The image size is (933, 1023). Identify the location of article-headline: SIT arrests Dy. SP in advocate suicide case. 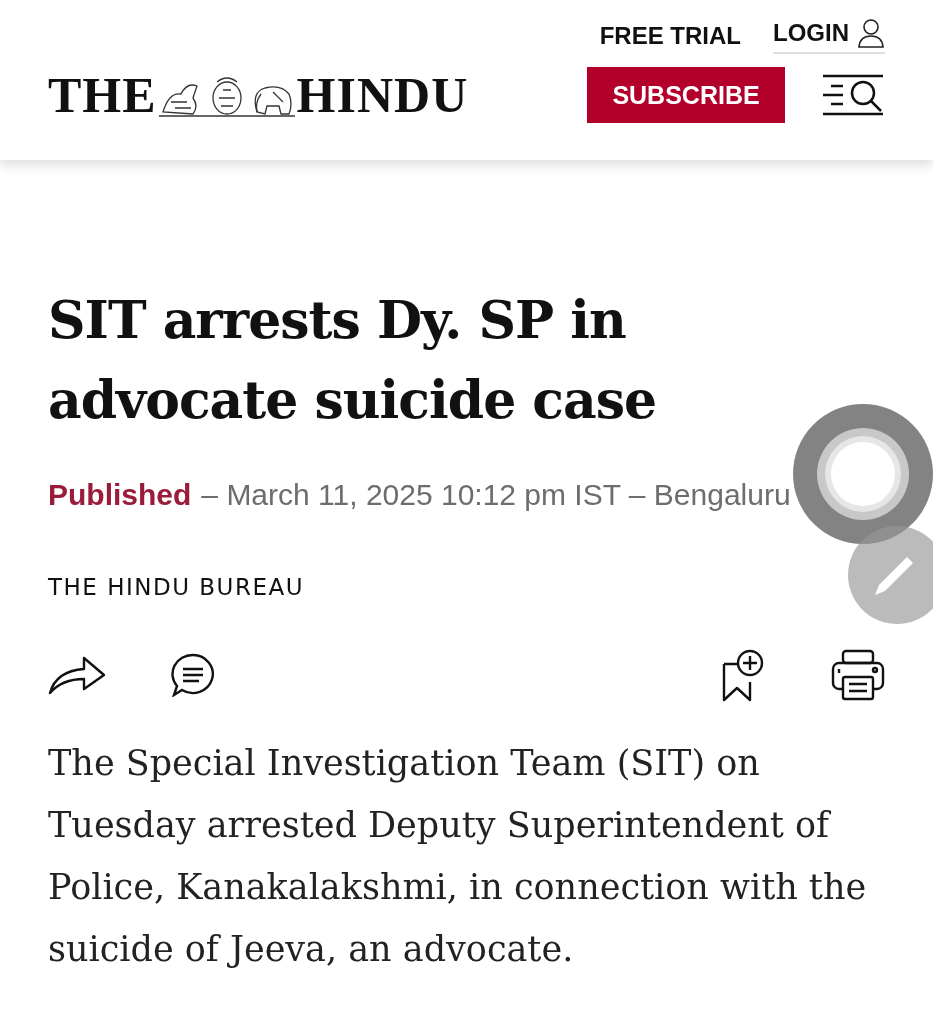
(353, 360).